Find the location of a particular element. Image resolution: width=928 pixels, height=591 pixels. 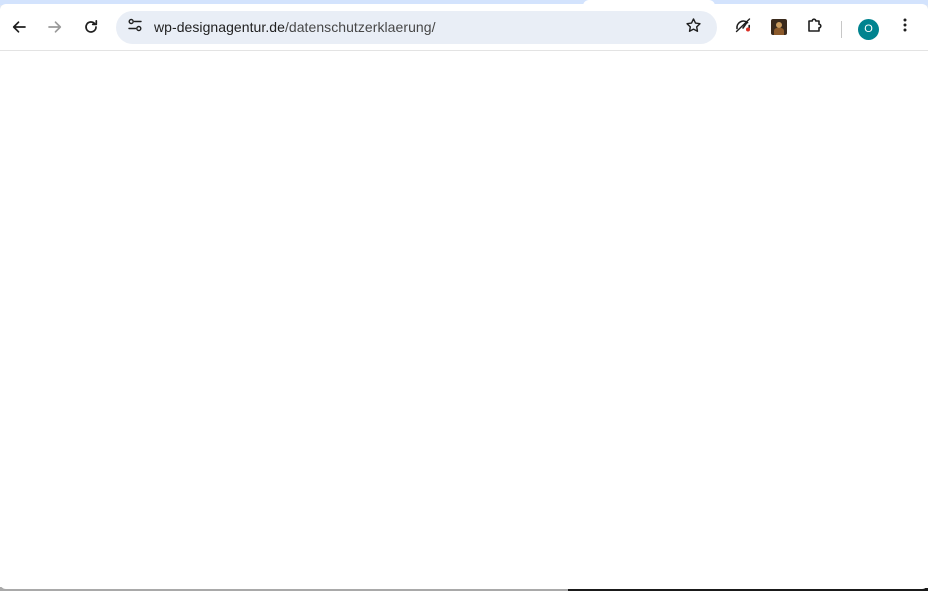

forward-button is located at coordinates (55, 27).